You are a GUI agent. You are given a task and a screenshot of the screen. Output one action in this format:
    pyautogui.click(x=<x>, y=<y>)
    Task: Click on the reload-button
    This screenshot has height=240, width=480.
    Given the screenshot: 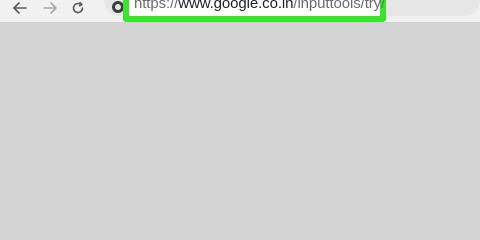 What is the action you would take?
    pyautogui.click(x=78, y=8)
    